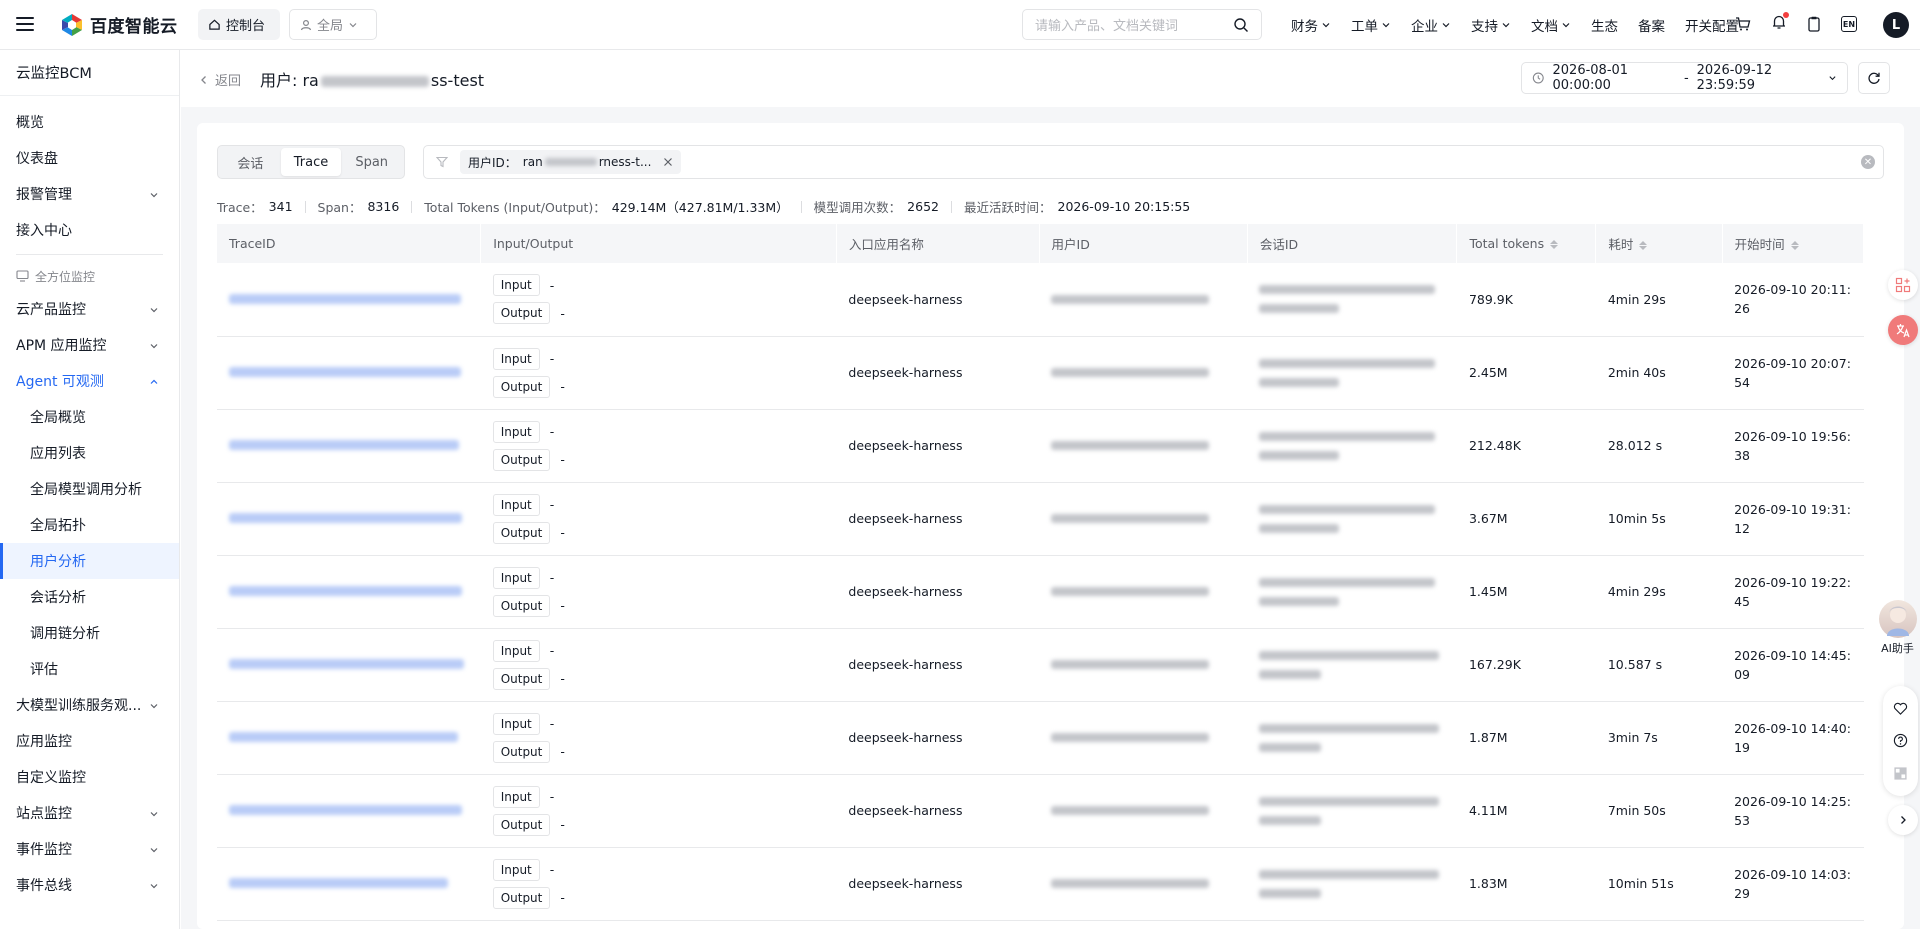 This screenshot has height=929, width=1920. I want to click on sidebar-subitem: 评估, so click(89, 669).